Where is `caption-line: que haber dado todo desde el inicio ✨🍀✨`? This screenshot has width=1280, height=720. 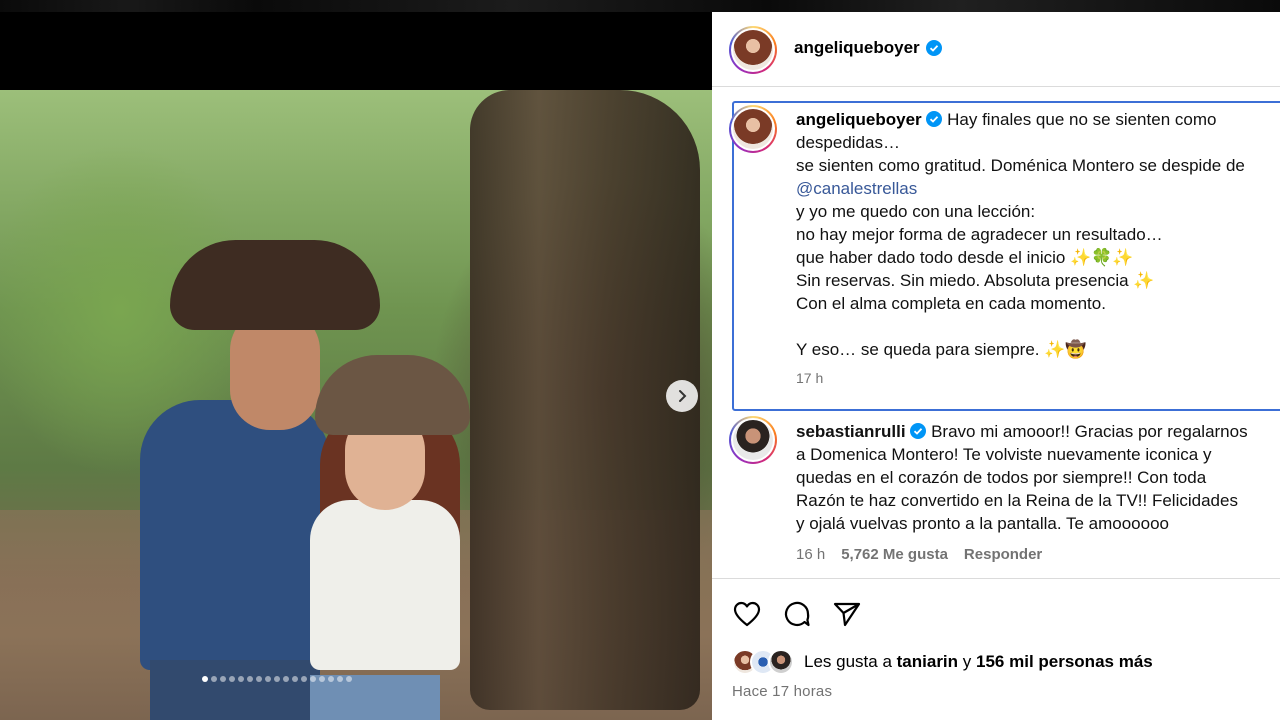
caption-line: que haber dado todo desde el inicio ✨🍀✨ is located at coordinates (965, 257).